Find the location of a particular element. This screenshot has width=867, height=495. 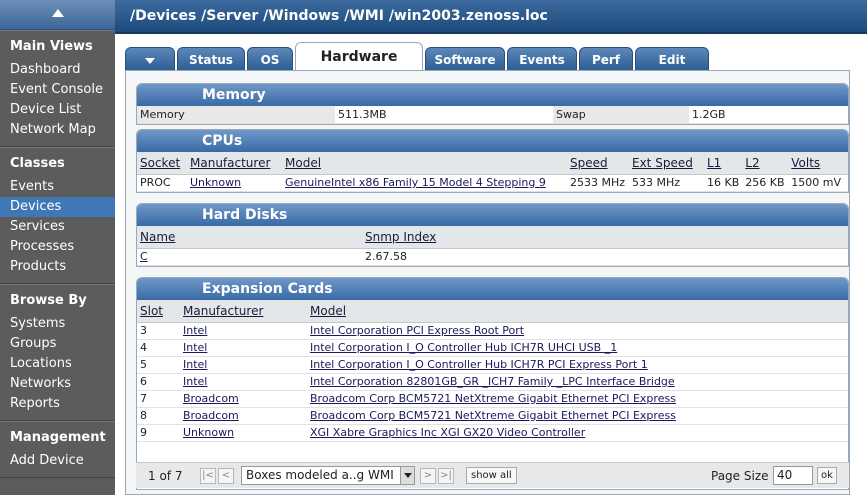

sidebar-item-dashboard: Dashboard is located at coordinates (57, 70).